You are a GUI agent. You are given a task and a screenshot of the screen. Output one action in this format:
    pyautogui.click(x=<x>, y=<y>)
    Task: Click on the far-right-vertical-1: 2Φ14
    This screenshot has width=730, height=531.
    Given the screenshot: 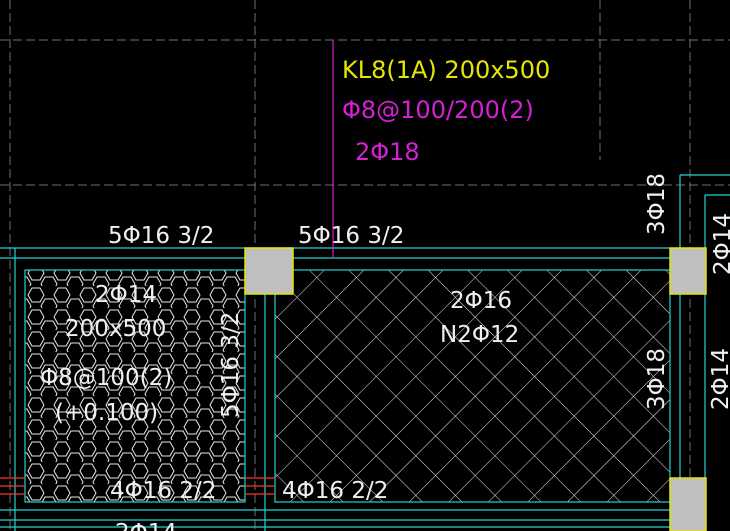 What is the action you would take?
    pyautogui.click(x=720, y=244)
    